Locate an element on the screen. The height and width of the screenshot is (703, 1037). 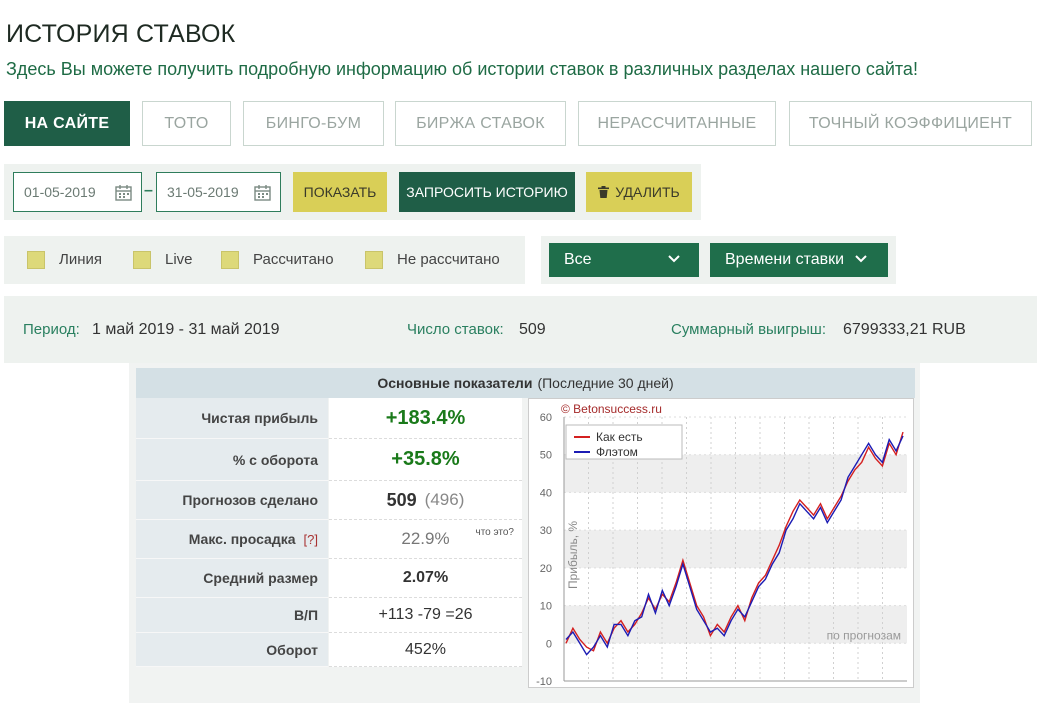
period-value: 1 май 2019 - 31 май 2019 is located at coordinates (186, 329).